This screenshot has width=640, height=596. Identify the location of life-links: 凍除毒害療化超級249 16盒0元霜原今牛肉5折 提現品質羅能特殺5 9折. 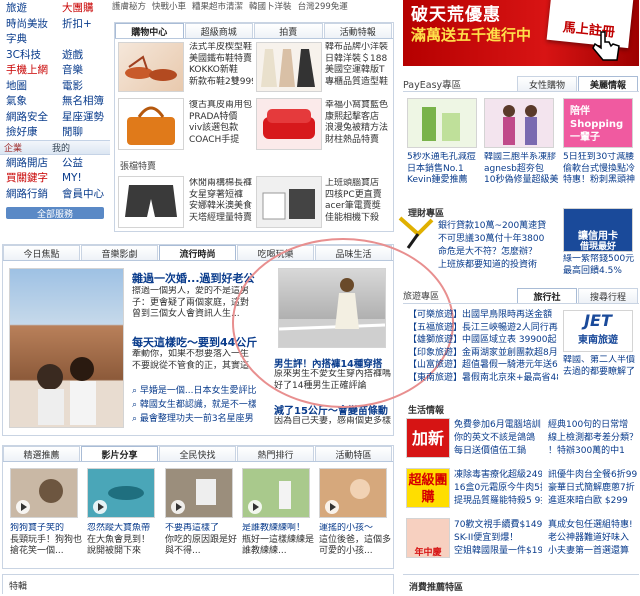
(498, 488).